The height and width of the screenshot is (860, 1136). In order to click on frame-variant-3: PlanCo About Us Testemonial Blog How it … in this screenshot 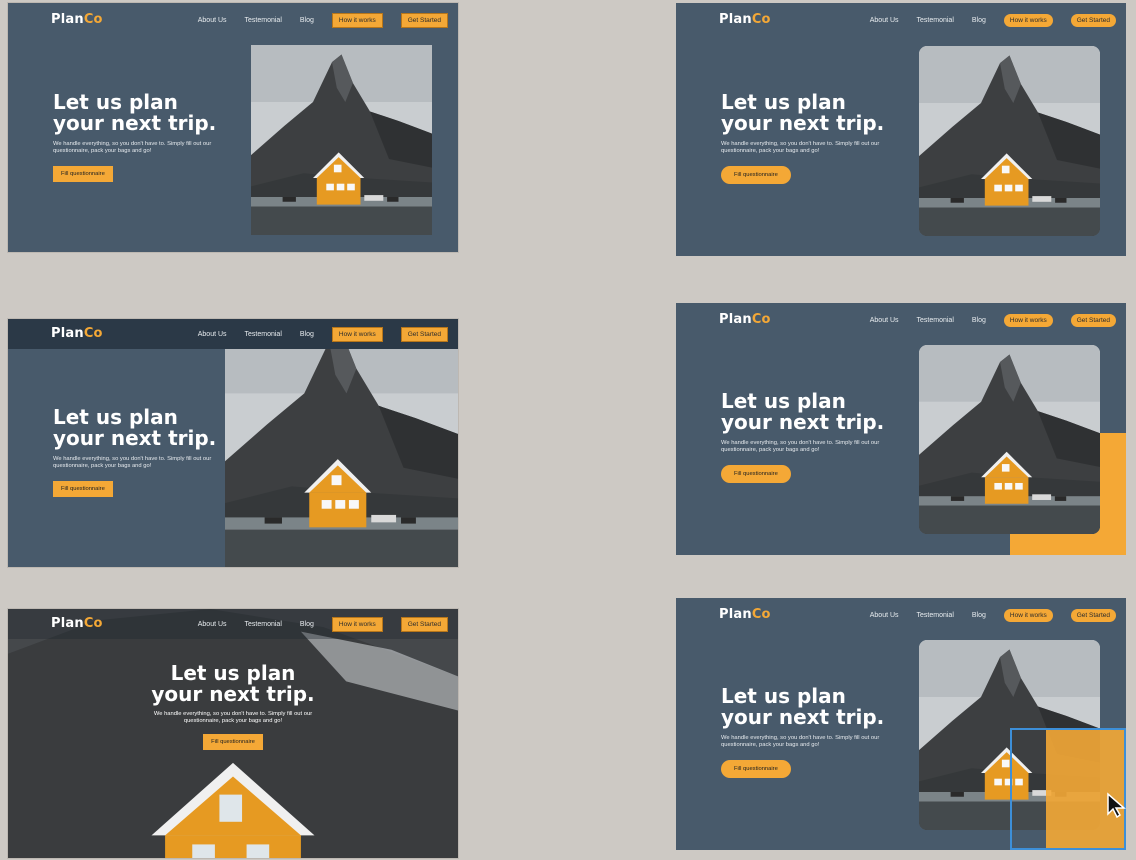, I will do `click(233, 733)`.